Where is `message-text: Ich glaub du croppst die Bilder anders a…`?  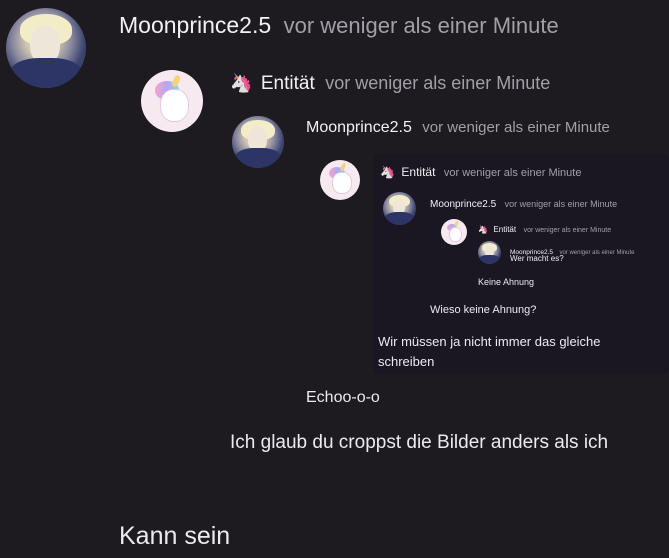
message-text: Ich glaub du croppst die Bilder anders a… is located at coordinates (419, 442).